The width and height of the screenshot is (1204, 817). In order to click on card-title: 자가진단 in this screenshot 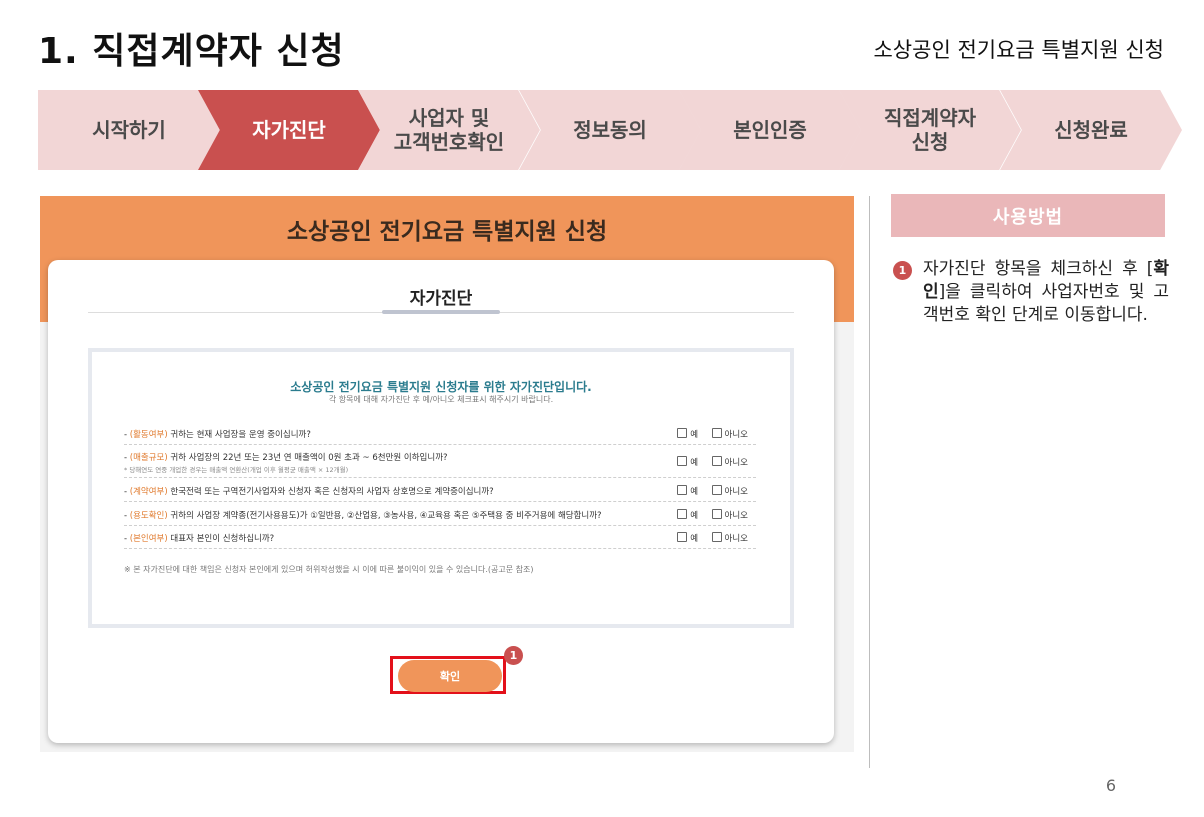, I will do `click(441, 299)`.